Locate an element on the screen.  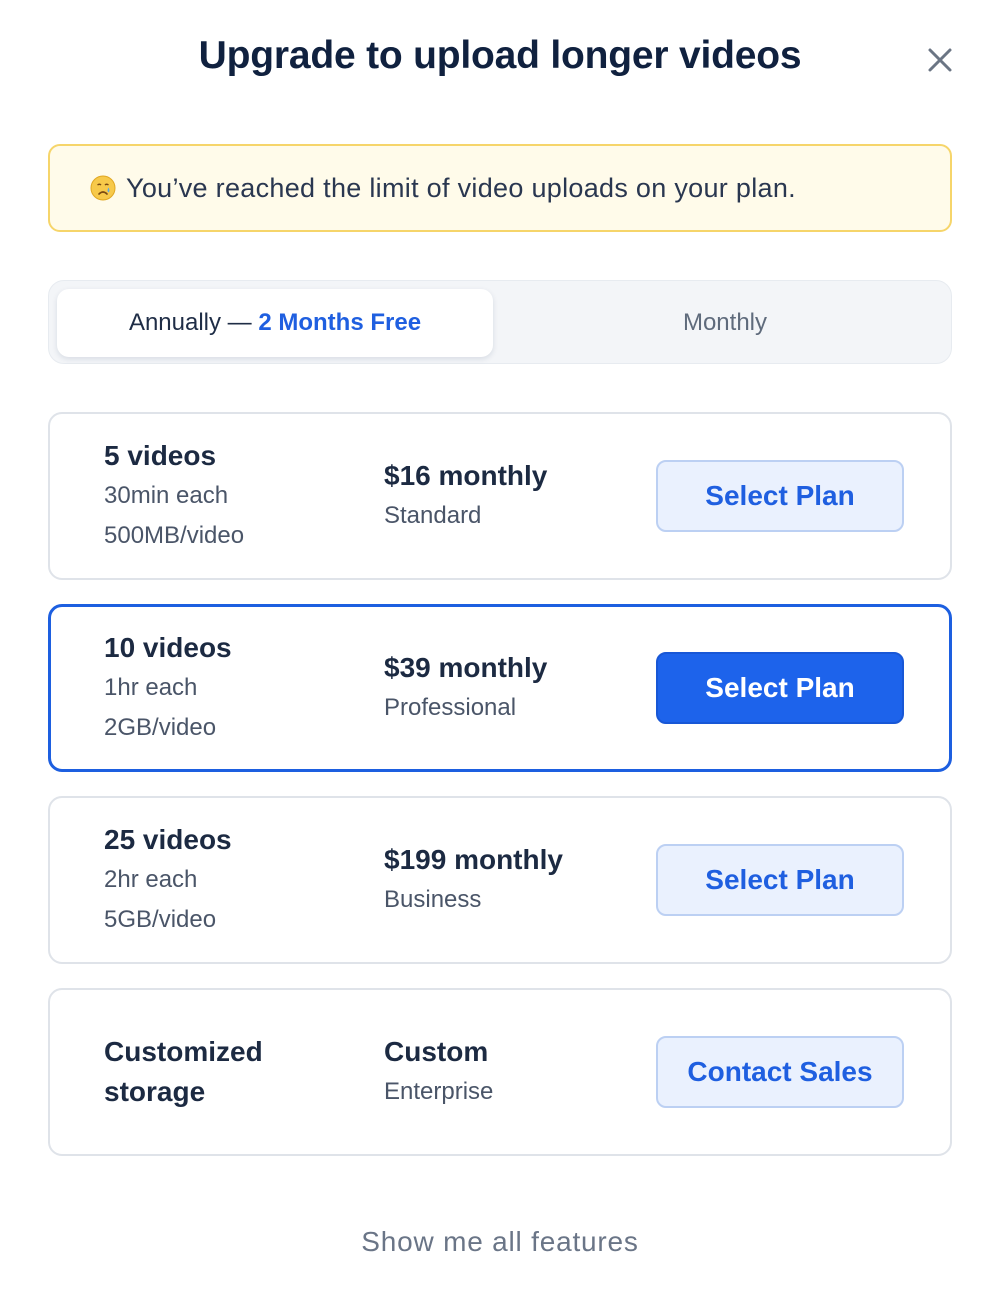
plan-size: 2GB/video is located at coordinates (160, 727).